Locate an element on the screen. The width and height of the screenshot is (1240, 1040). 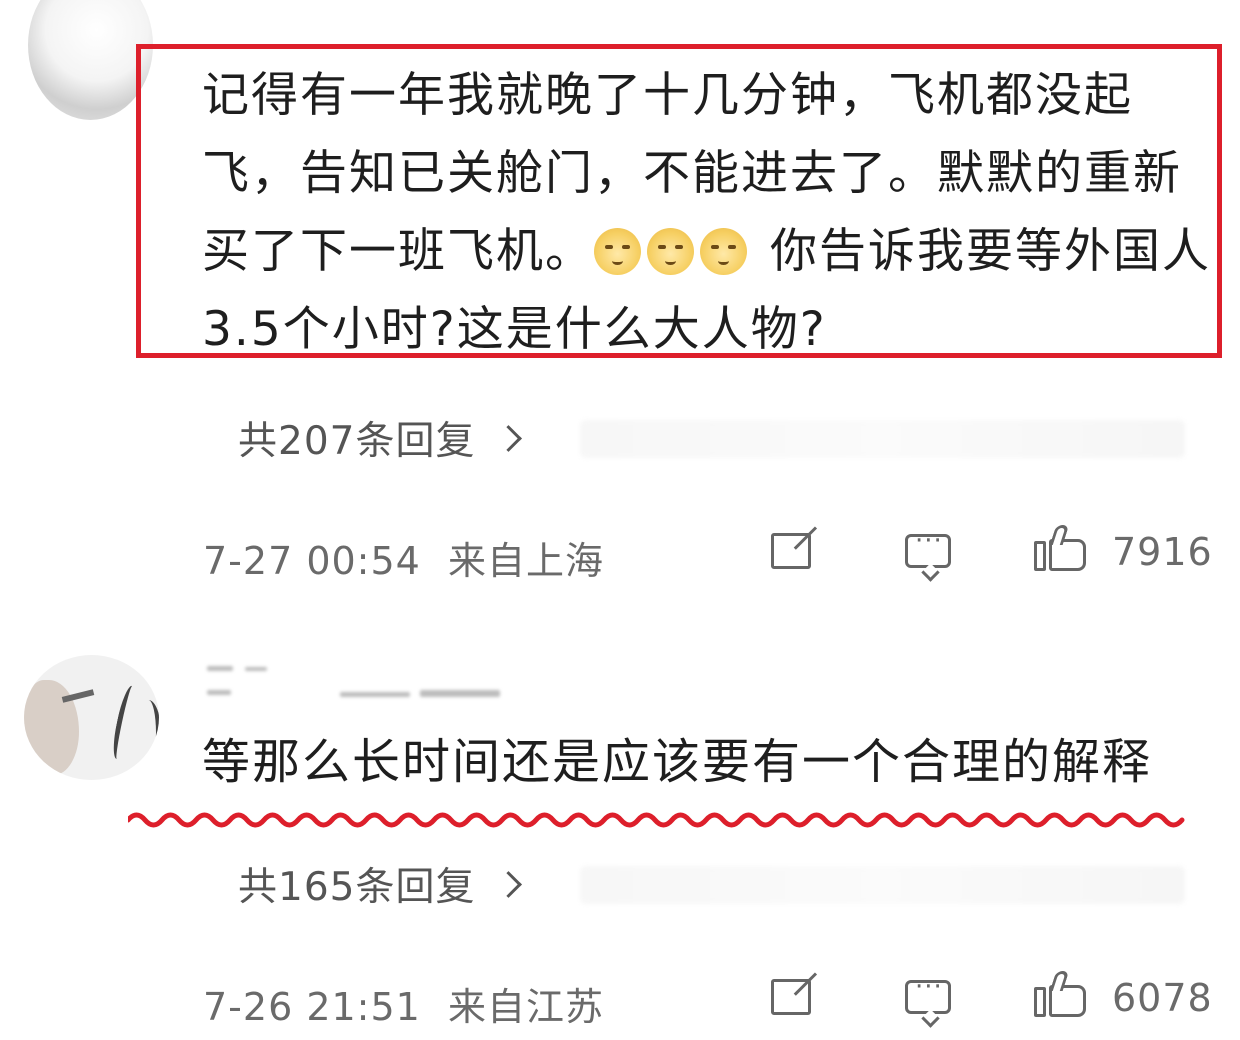
like-count: 7916 is located at coordinates (1162, 552).